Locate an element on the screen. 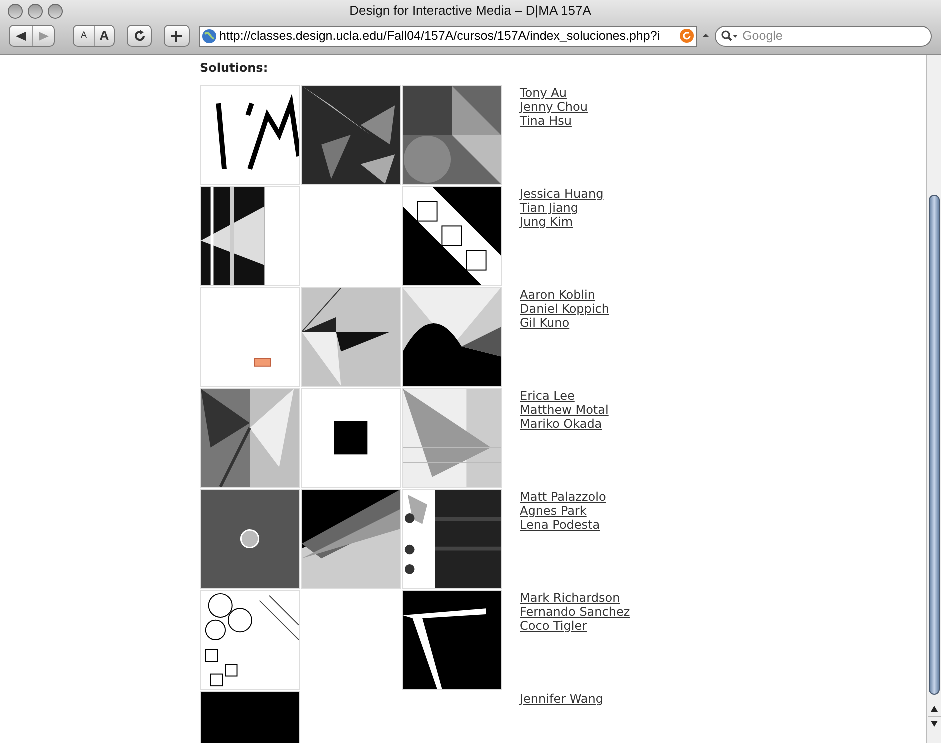 The image size is (941, 743). student-link: Matthew Motal is located at coordinates (564, 410).